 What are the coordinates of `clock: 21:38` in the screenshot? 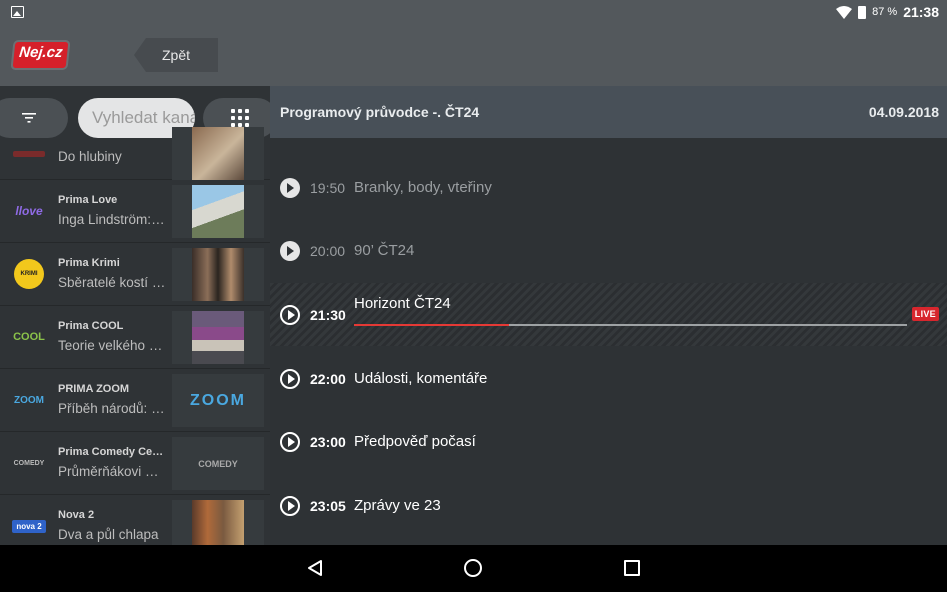 It's located at (921, 12).